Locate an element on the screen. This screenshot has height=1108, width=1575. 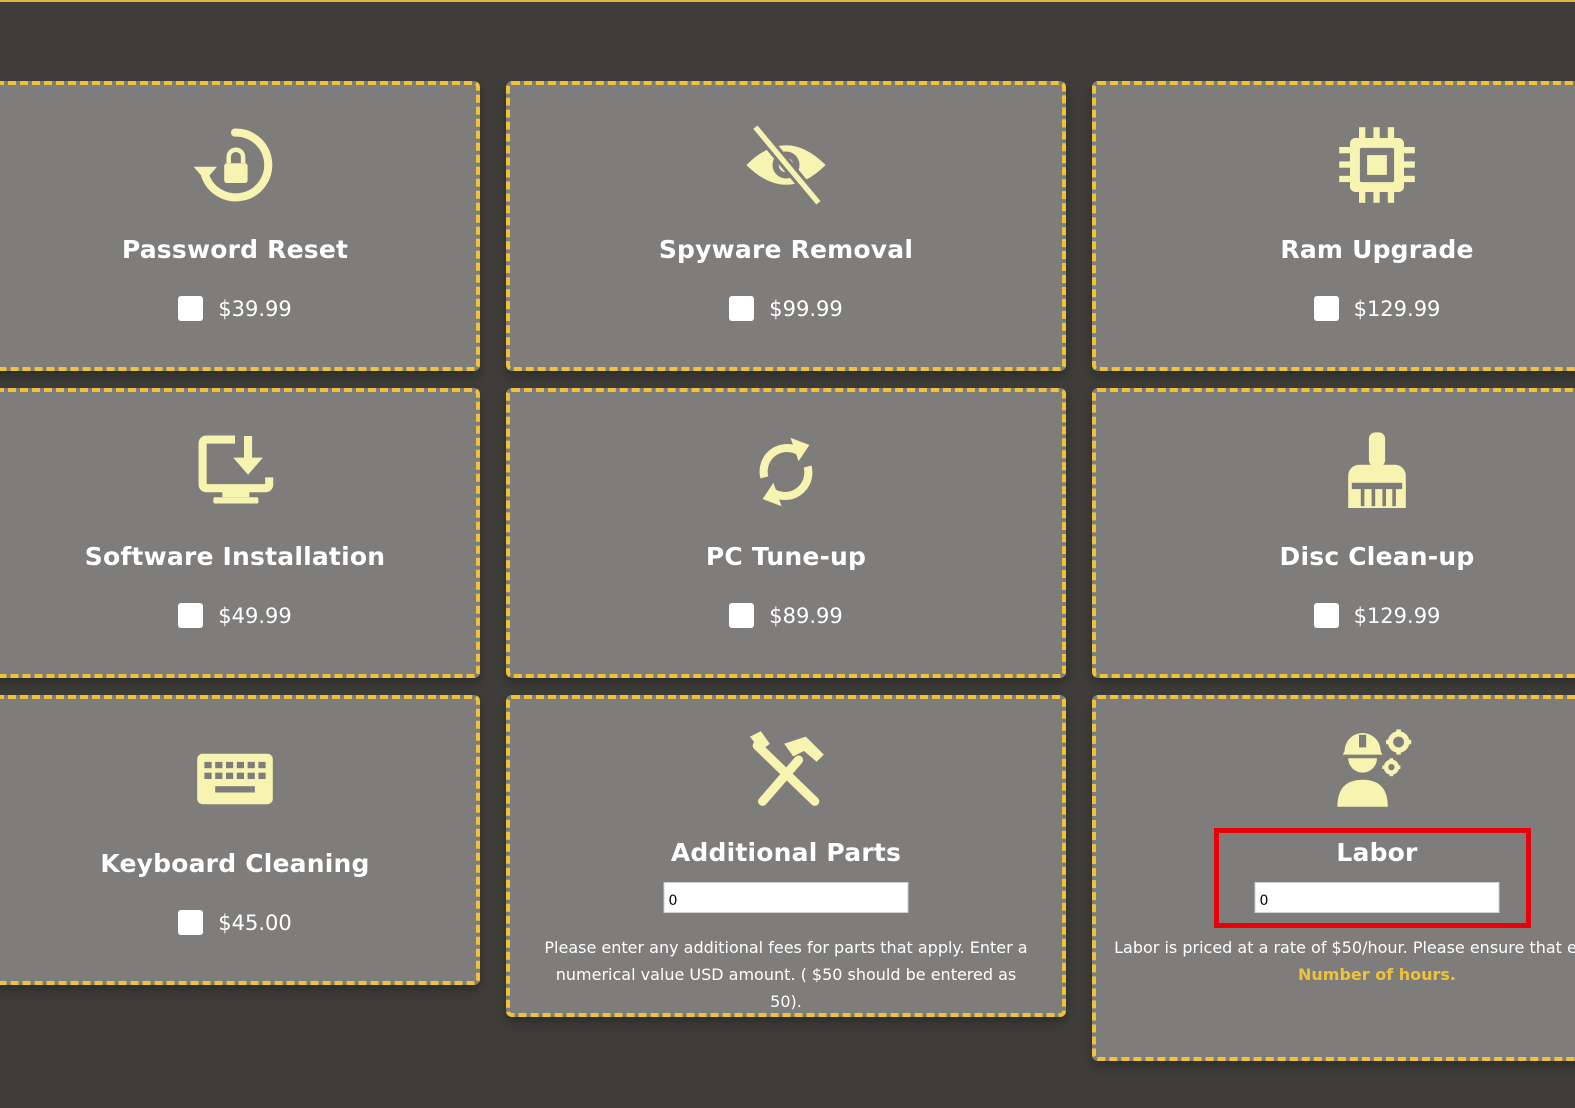
service-price: $89.99 is located at coordinates (806, 615).